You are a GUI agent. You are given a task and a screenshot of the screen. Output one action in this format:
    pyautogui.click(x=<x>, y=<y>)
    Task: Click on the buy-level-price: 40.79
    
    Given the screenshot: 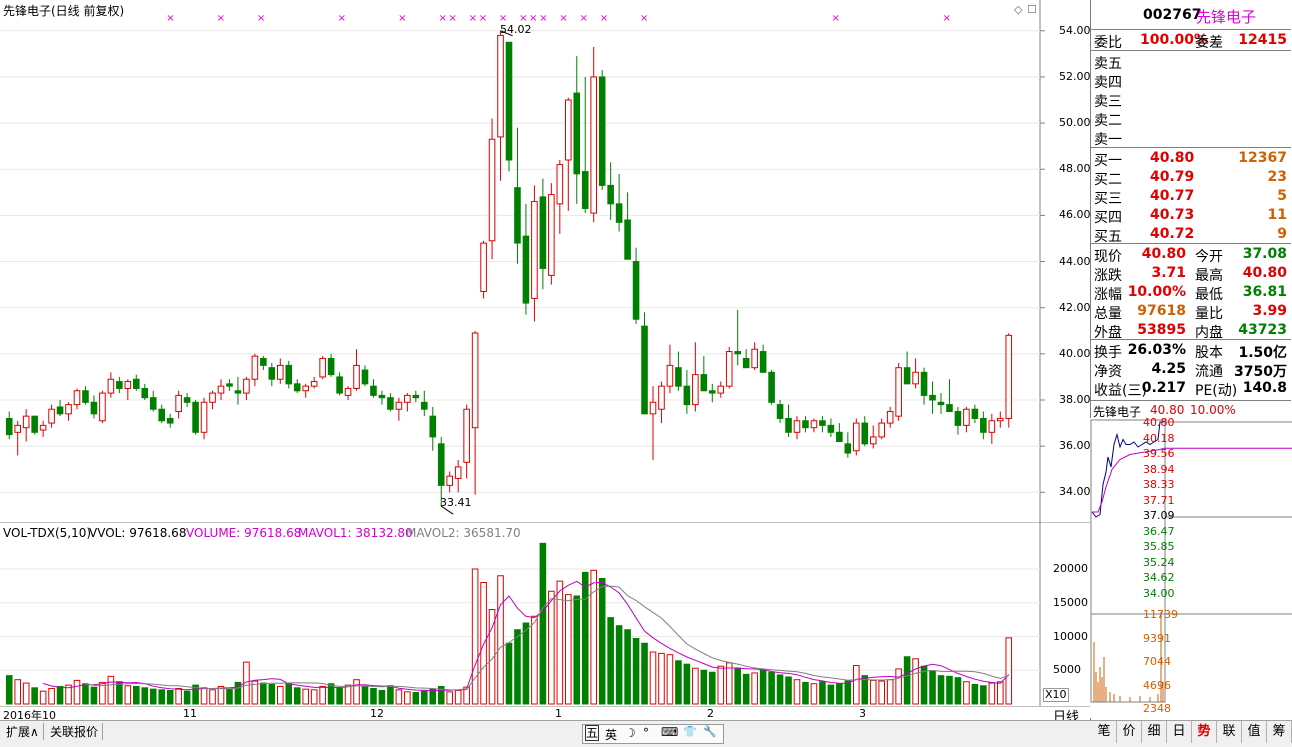 What is the action you would take?
    pyautogui.click(x=1172, y=177)
    